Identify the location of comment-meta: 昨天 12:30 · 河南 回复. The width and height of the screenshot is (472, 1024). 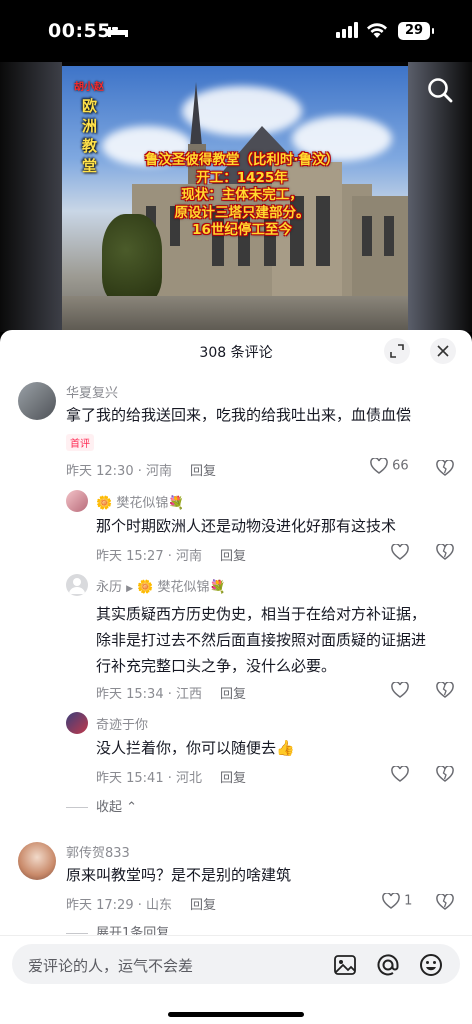
(141, 469).